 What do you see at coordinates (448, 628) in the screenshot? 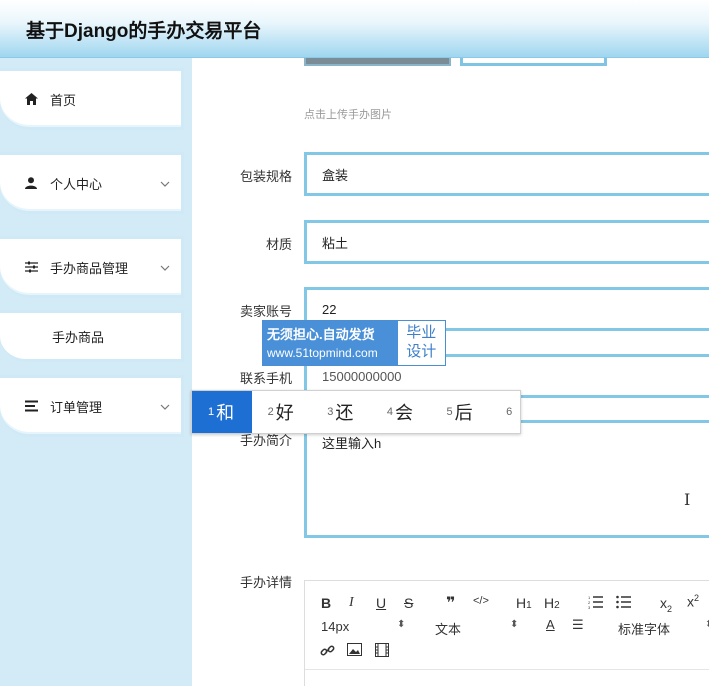
I see `paragraph-select: 文本` at bounding box center [448, 628].